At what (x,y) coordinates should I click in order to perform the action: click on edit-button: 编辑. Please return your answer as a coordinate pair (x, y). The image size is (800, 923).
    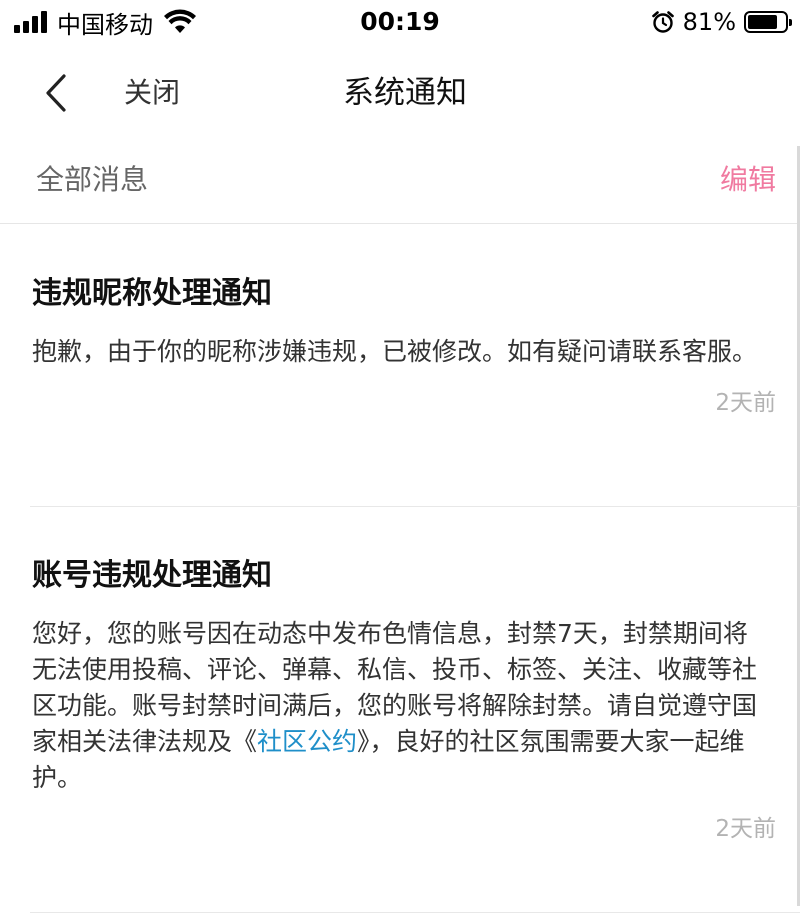
    Looking at the image, I should click on (748, 180).